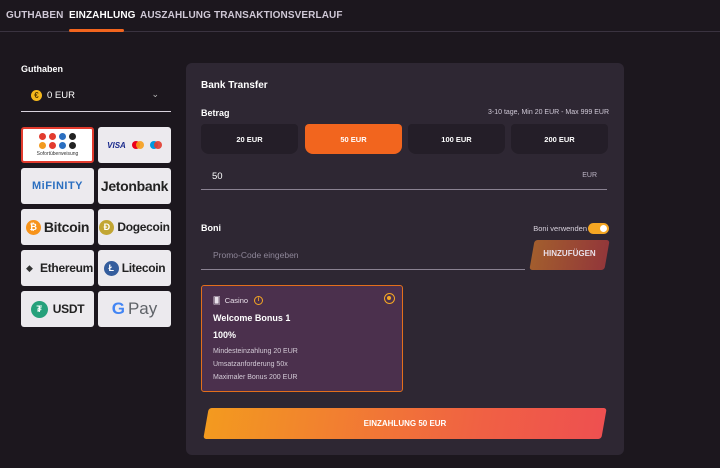 The width and height of the screenshot is (720, 468). I want to click on balance-selector: € 0 EUR ⌄, so click(96, 98).